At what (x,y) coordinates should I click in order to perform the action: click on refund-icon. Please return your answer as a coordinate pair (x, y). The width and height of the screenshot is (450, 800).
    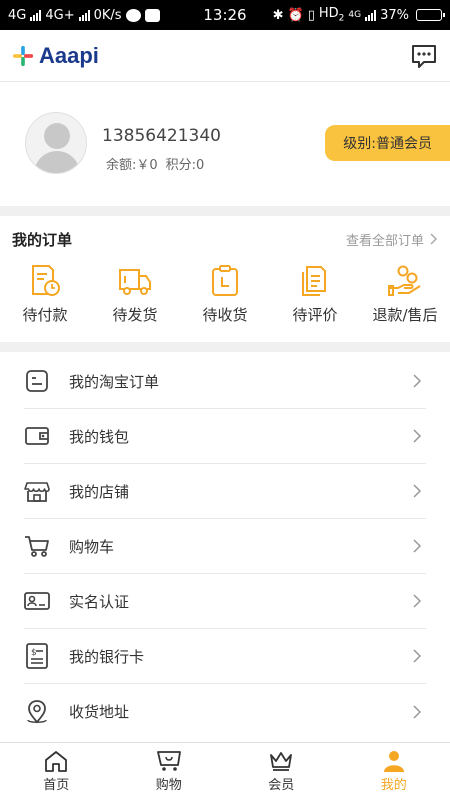
    Looking at the image, I should click on (404, 280).